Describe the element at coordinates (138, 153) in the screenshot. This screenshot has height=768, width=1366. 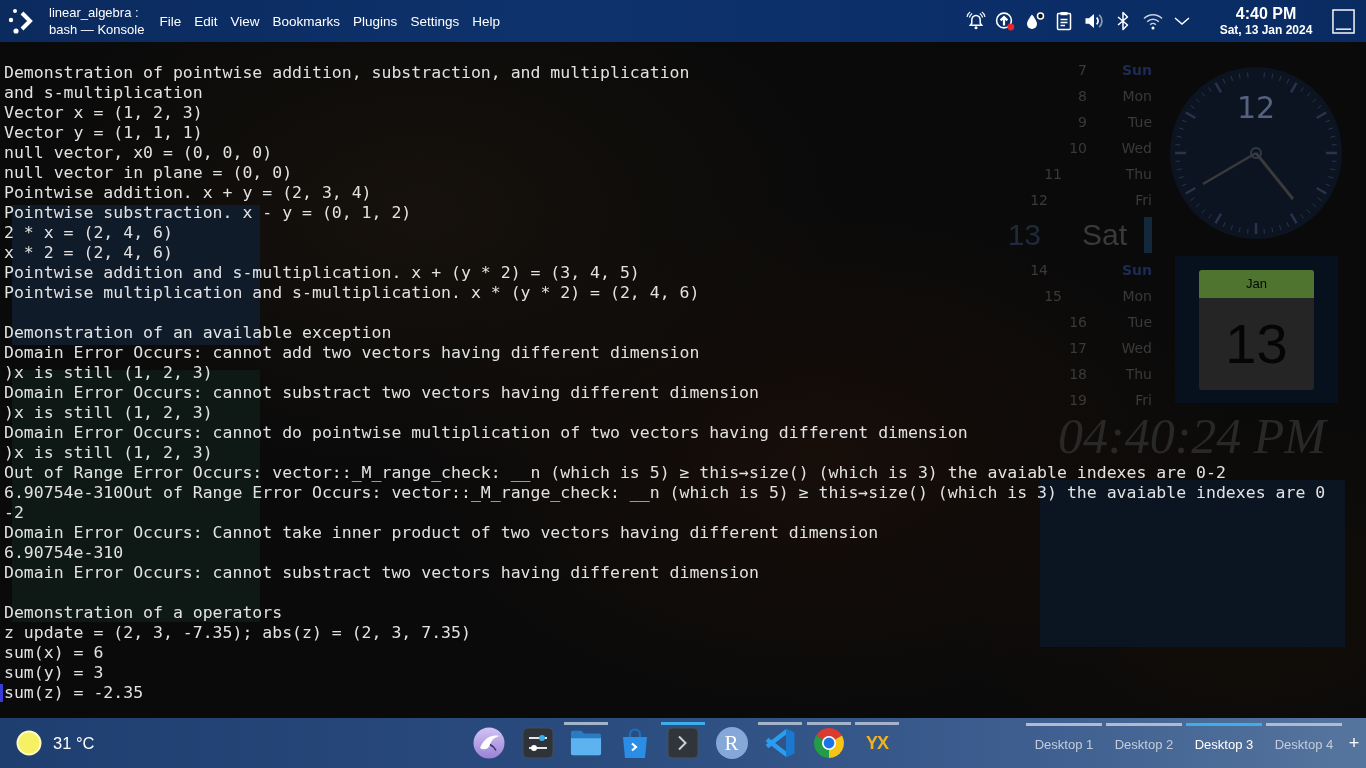
I see `terminal-line: null vector, x0 = (0, 0, 0)` at that location.